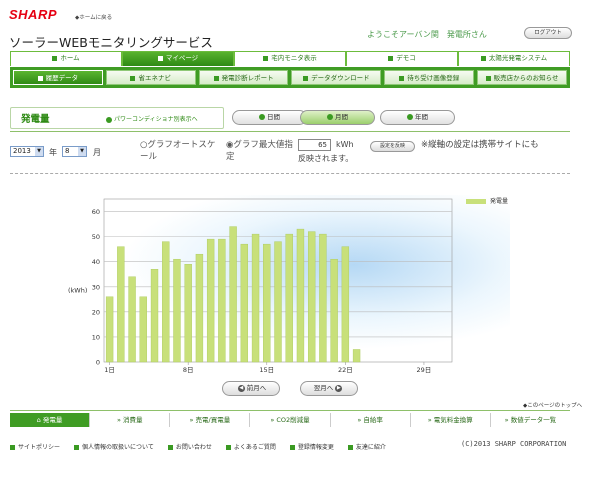 The height and width of the screenshot is (480, 598). What do you see at coordinates (266, 370) in the screenshot?
I see `x-tick-label: 15日` at bounding box center [266, 370].